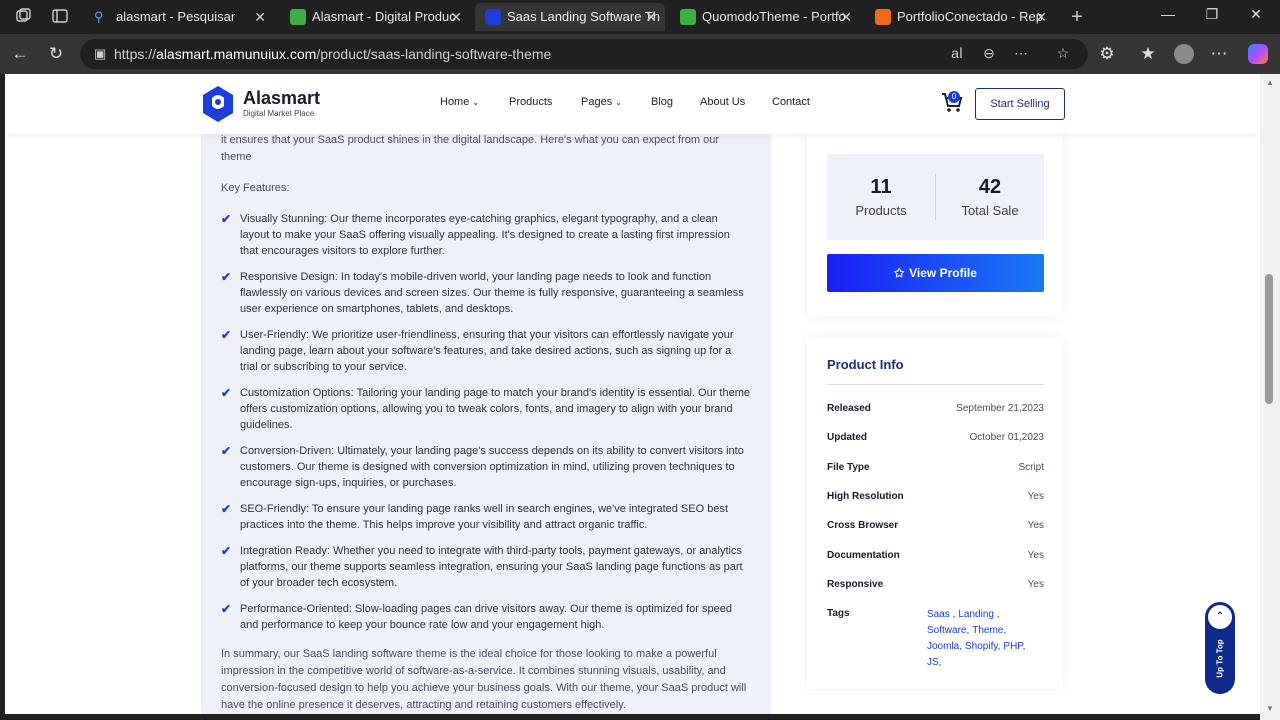 Image resolution: width=1280 pixels, height=720 pixels. Describe the element at coordinates (722, 102) in the screenshot. I see `nav-about-us: About Us` at that location.